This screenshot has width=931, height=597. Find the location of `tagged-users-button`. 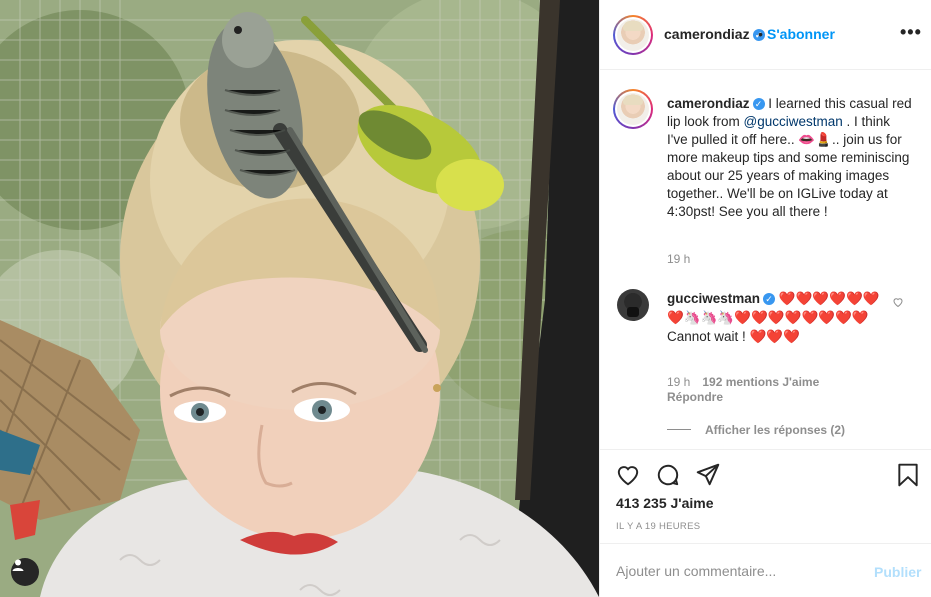

tagged-users-button is located at coordinates (25, 572).